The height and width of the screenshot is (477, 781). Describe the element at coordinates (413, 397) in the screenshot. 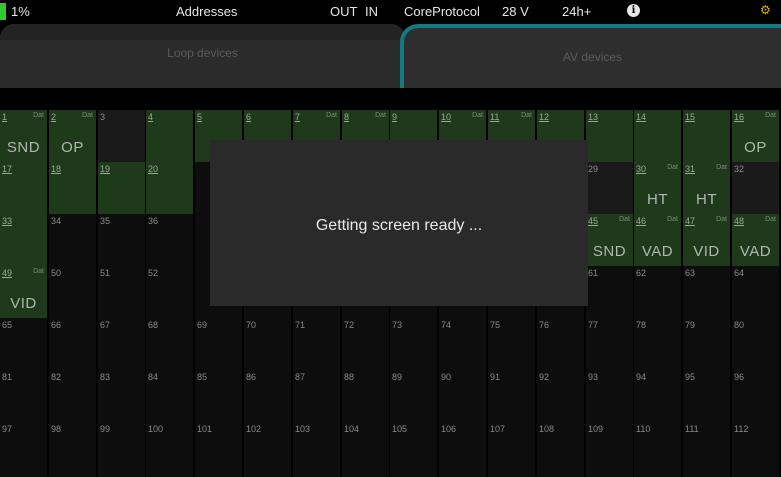

I see `address-cell: 89` at that location.